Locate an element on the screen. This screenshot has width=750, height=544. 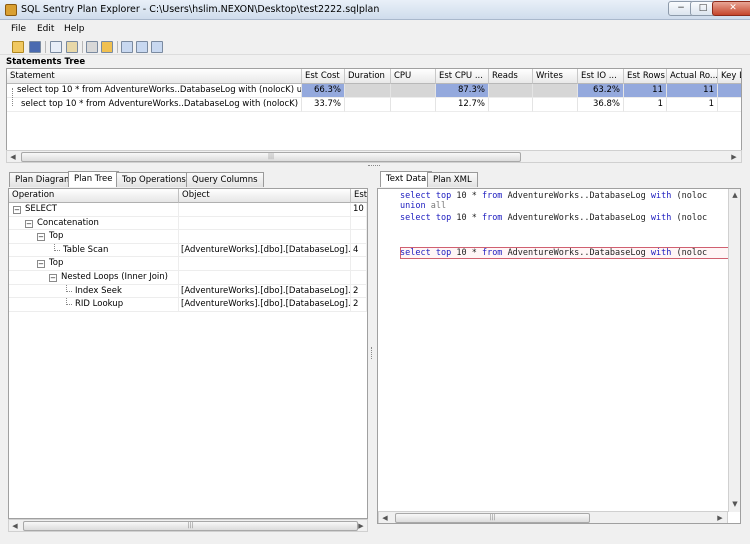
hint-icon is located at coordinates (107, 47).